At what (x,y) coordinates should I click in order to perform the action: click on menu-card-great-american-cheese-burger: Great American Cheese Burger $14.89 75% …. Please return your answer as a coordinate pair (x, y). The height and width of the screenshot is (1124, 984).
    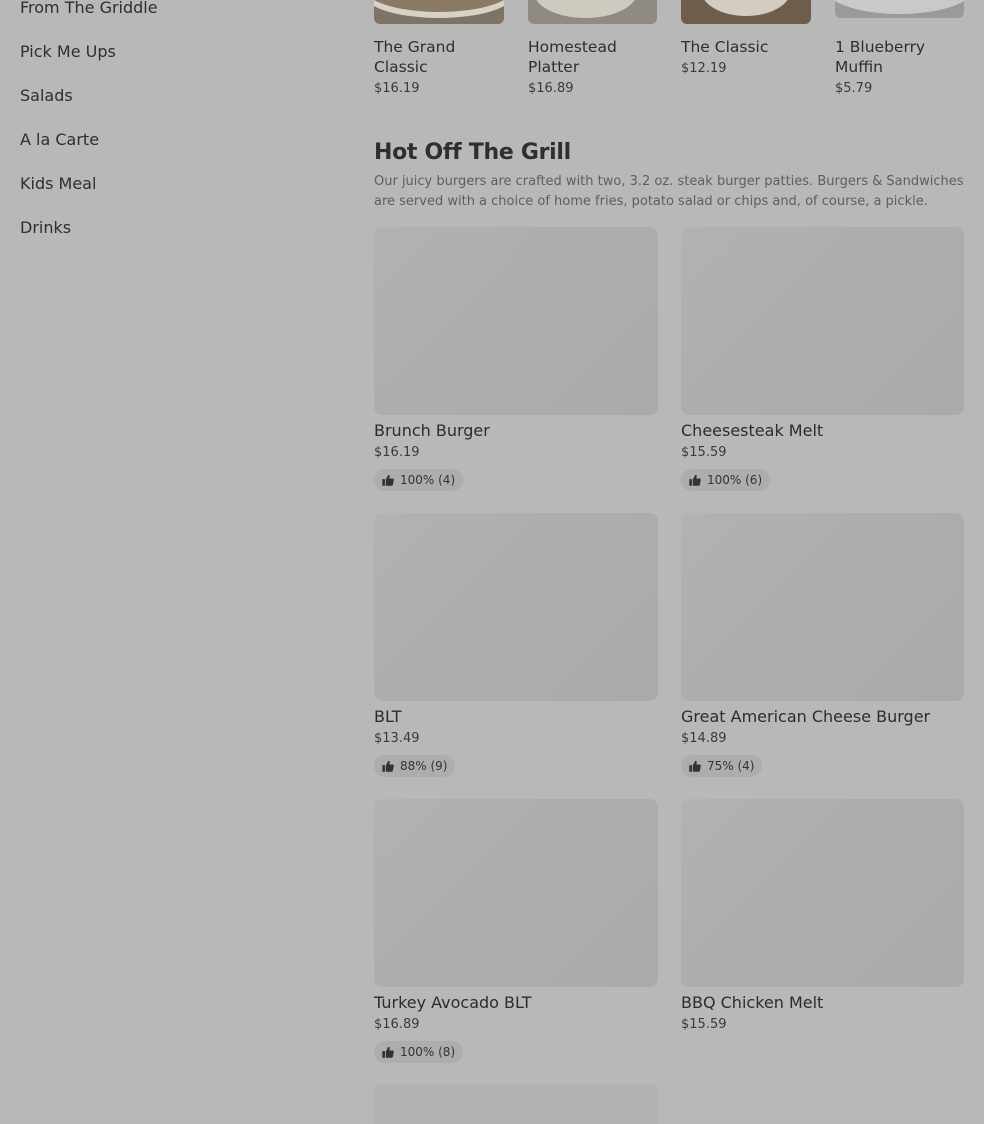
    Looking at the image, I should click on (822, 645).